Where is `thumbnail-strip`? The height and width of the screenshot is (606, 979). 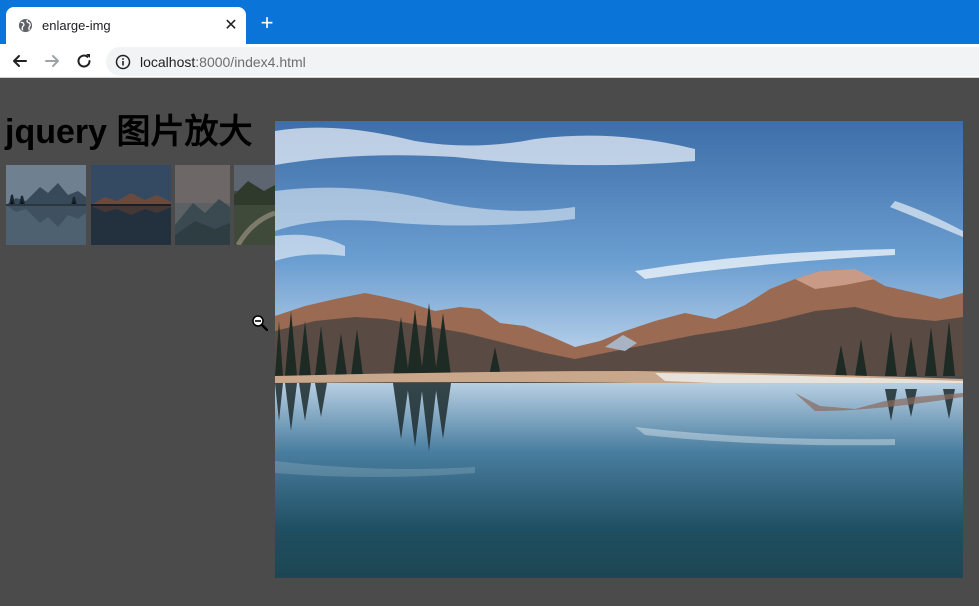
thumbnail-strip is located at coordinates (140, 205).